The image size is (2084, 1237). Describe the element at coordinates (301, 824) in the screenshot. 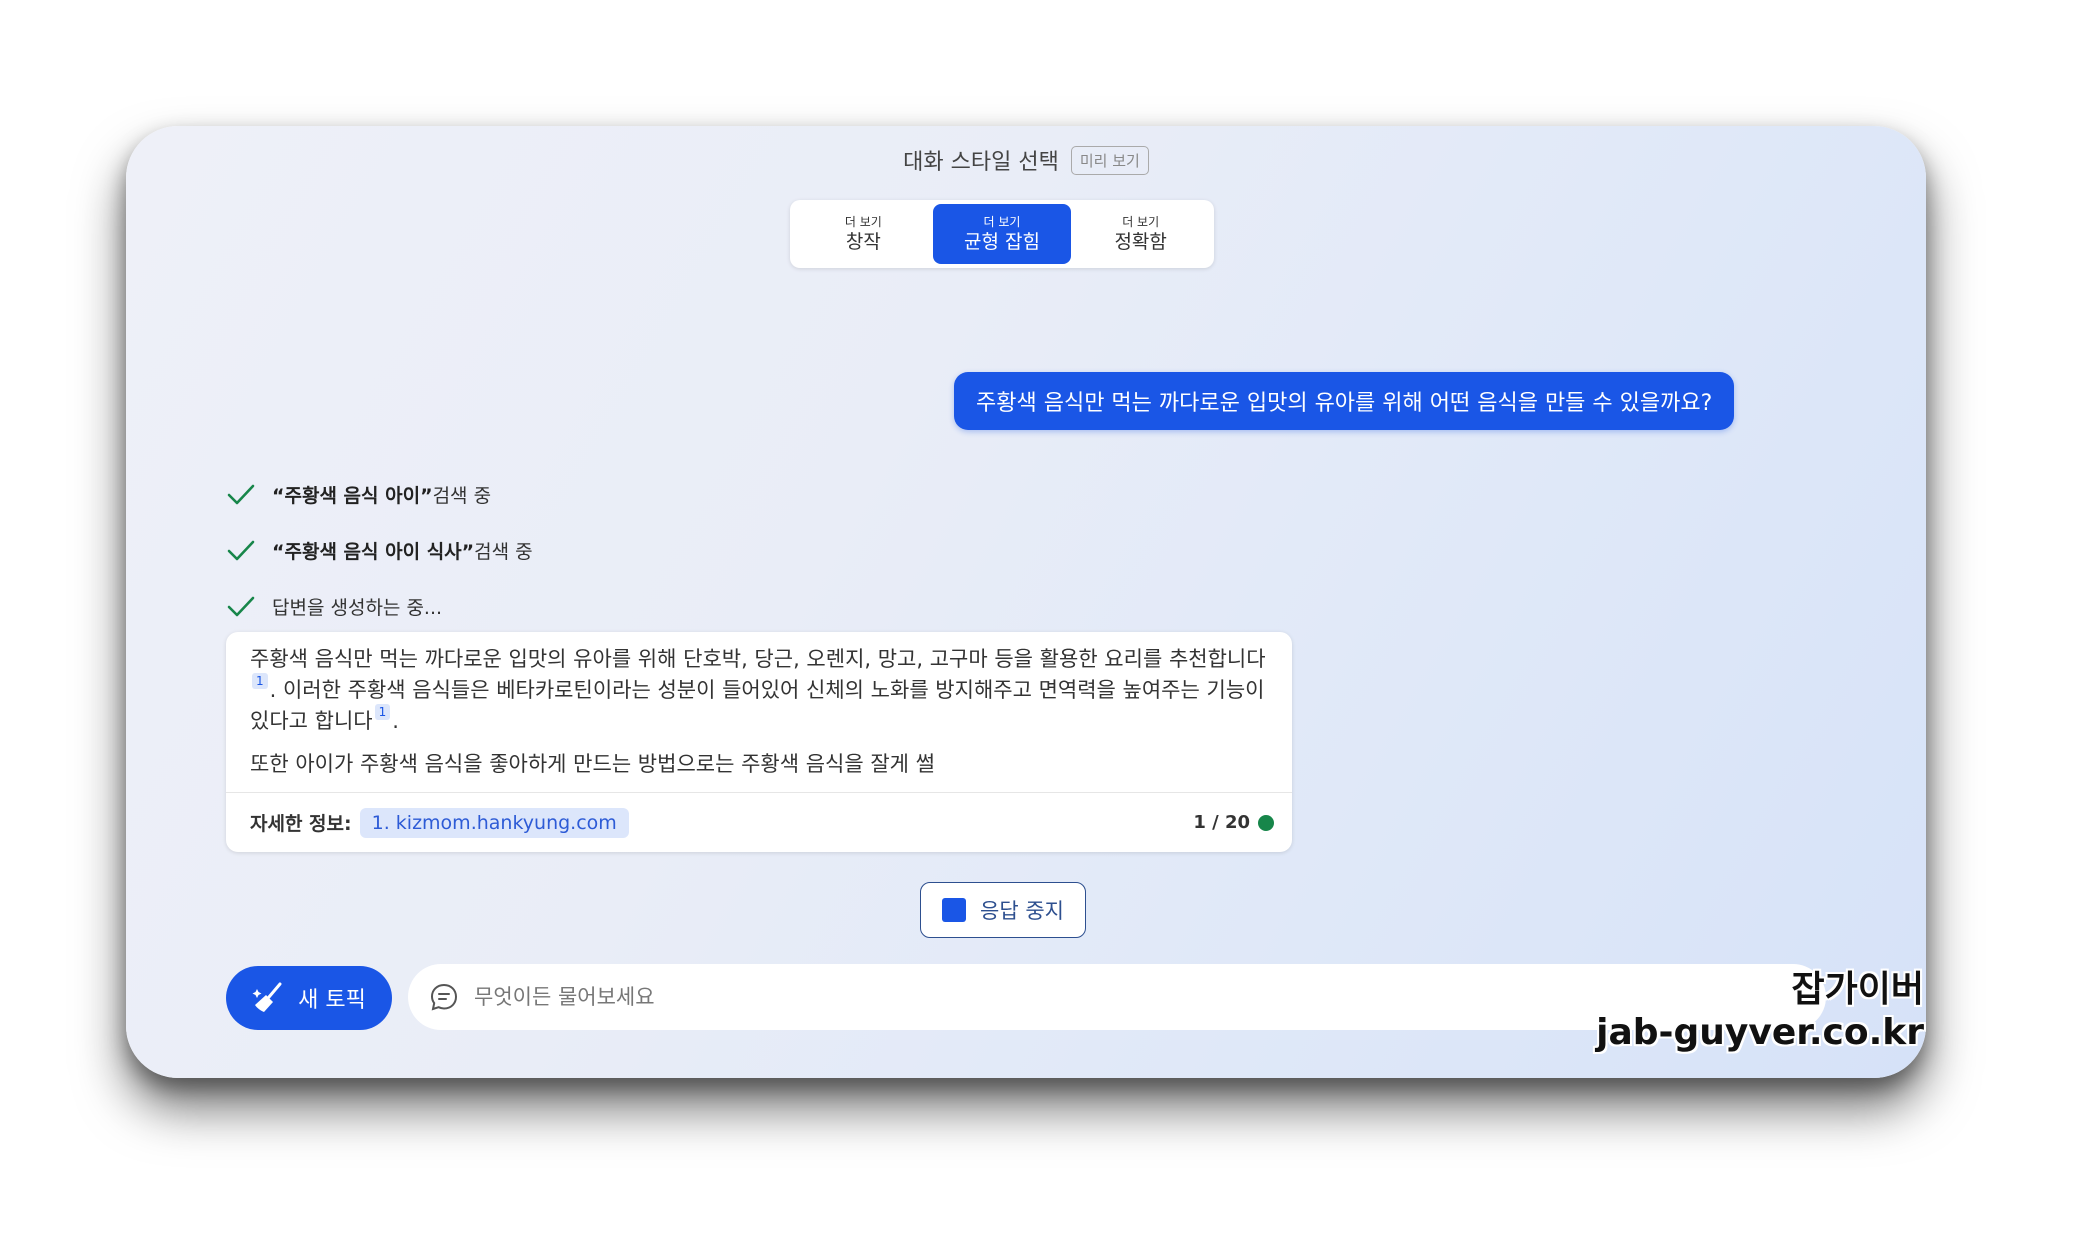

I see `more-info-label: 자세한 정보:` at that location.